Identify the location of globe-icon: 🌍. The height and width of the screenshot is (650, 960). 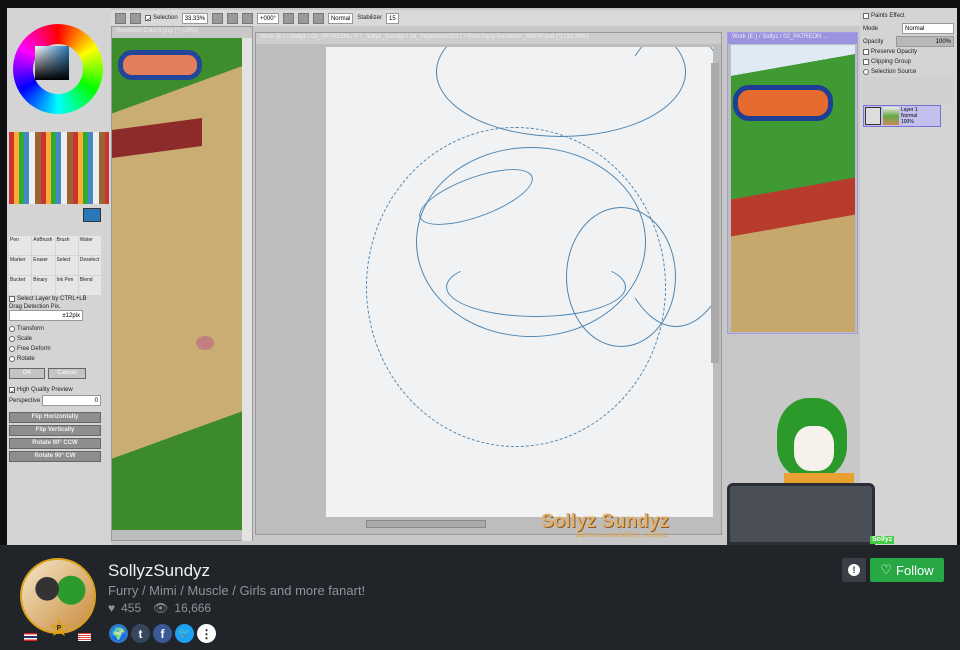
(118, 633).